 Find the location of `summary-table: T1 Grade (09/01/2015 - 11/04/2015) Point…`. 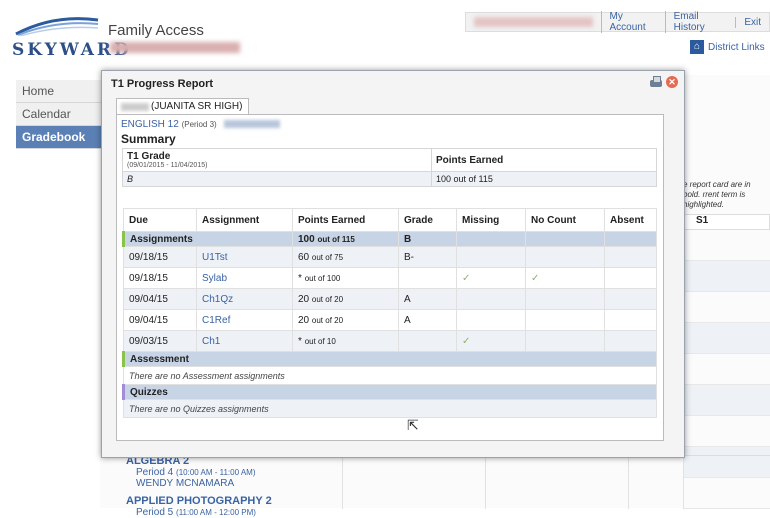

summary-table: T1 Grade (09/01/2015 - 11/04/2015) Point… is located at coordinates (389, 167).